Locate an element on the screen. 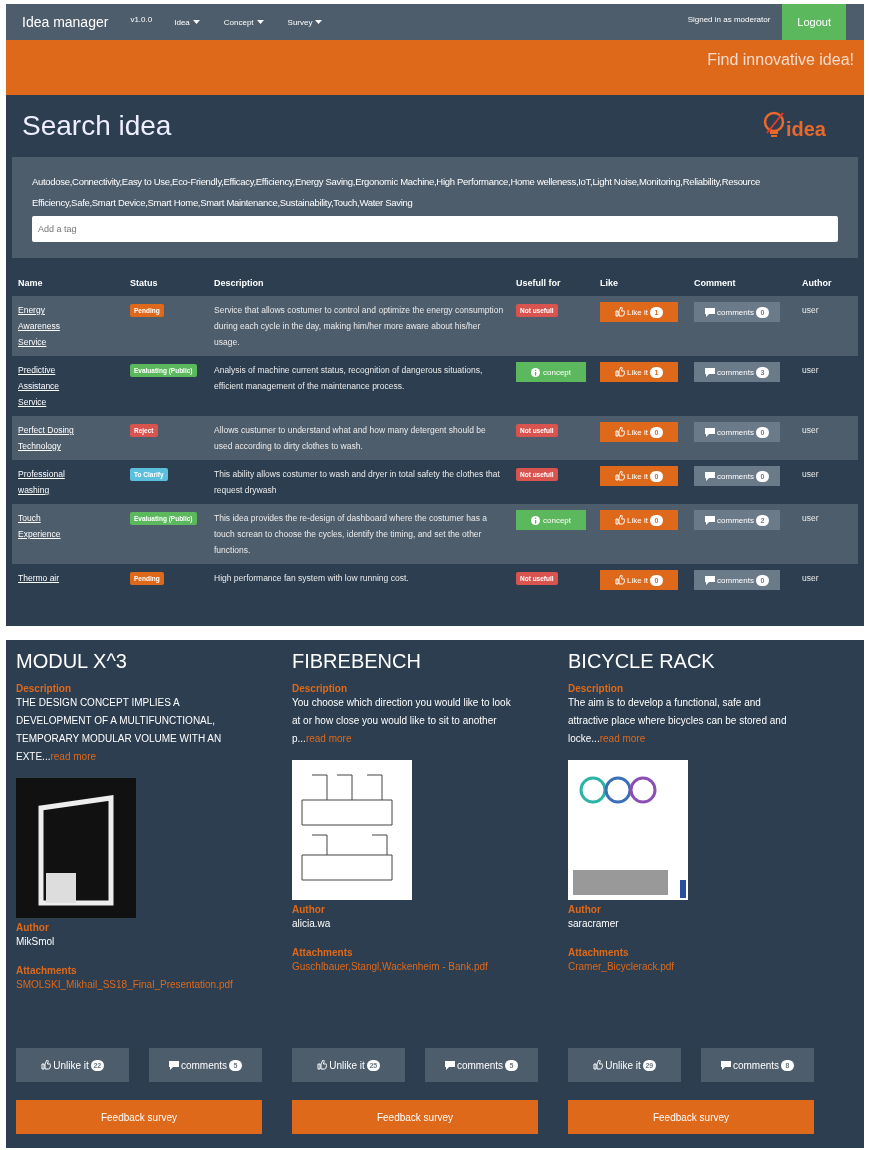  column-header: Description is located at coordinates (239, 283).